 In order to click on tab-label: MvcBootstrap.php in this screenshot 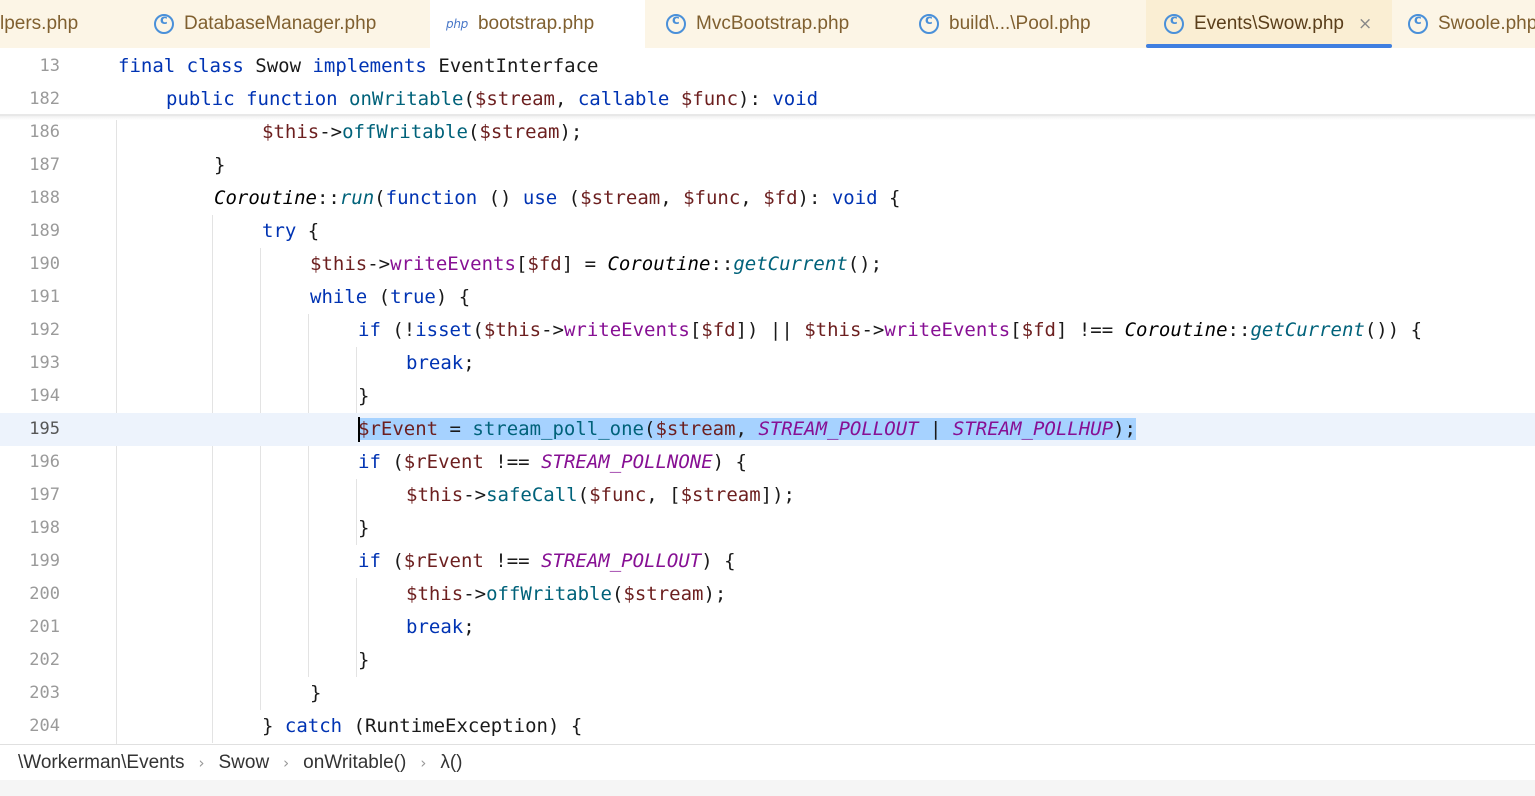, I will do `click(773, 23)`.